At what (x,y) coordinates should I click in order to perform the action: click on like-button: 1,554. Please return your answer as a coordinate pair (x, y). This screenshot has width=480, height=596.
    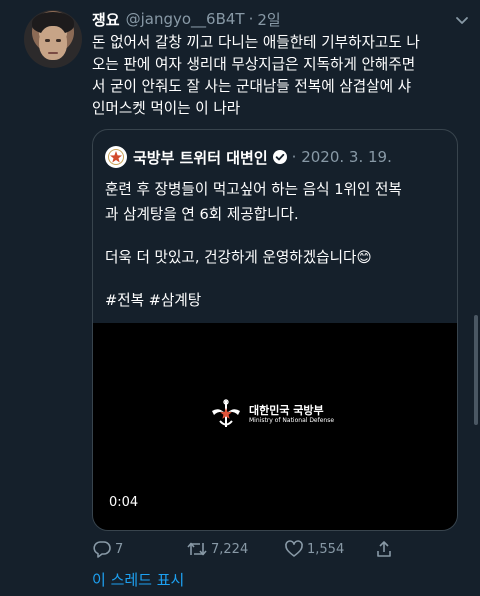
    Looking at the image, I should click on (314, 549).